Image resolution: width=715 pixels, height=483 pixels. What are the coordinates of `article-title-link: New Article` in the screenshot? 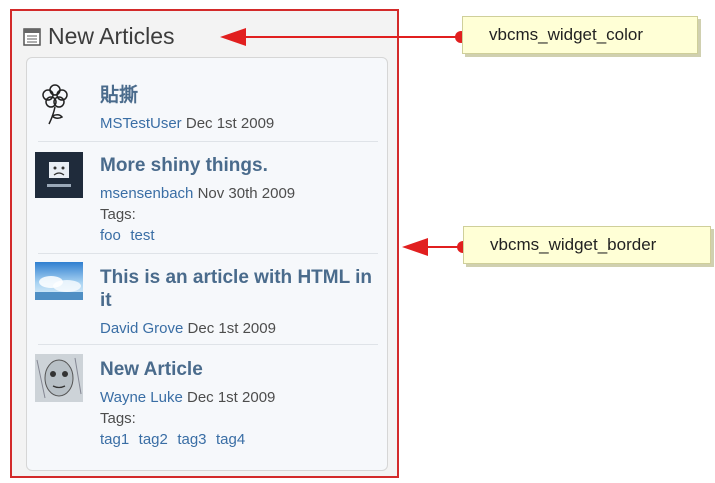 It's located at (239, 369).